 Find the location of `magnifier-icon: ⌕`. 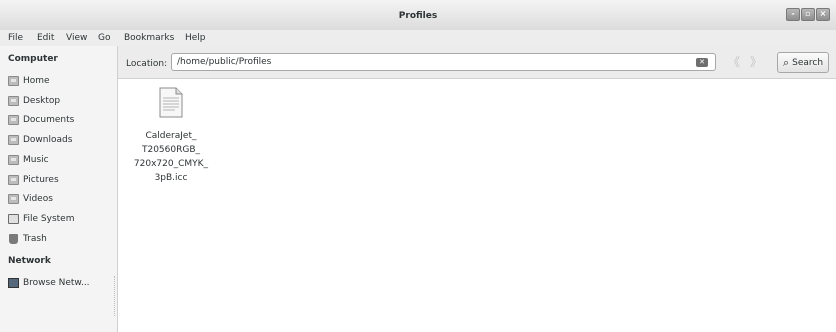

magnifier-icon: ⌕ is located at coordinates (786, 62).